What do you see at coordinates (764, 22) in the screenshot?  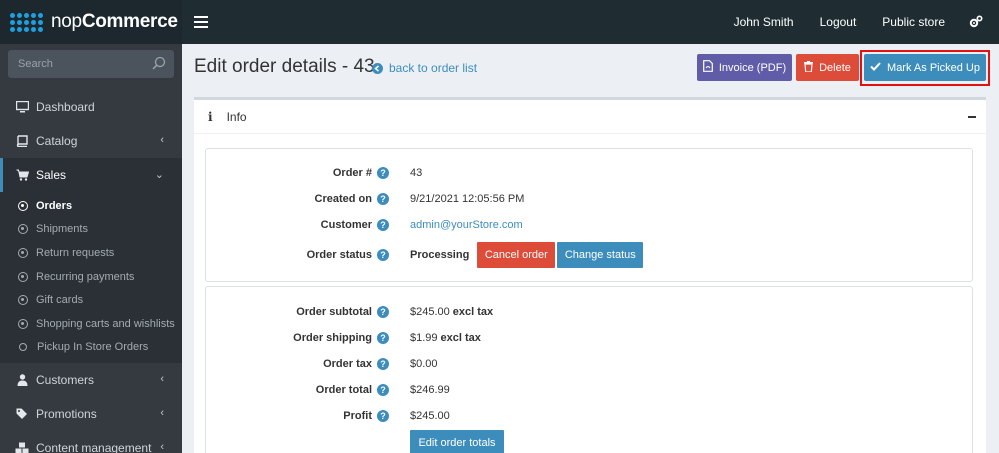 I see `user-name-link: John Smith` at bounding box center [764, 22].